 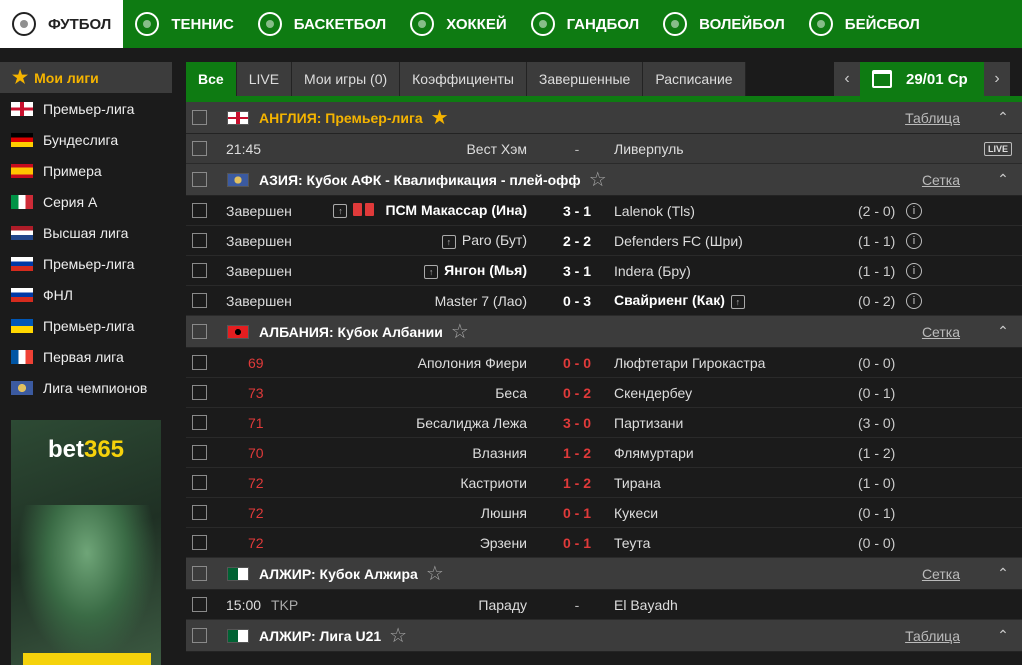 What do you see at coordinates (340, 211) in the screenshot?
I see `tv-icon: ↑` at bounding box center [340, 211].